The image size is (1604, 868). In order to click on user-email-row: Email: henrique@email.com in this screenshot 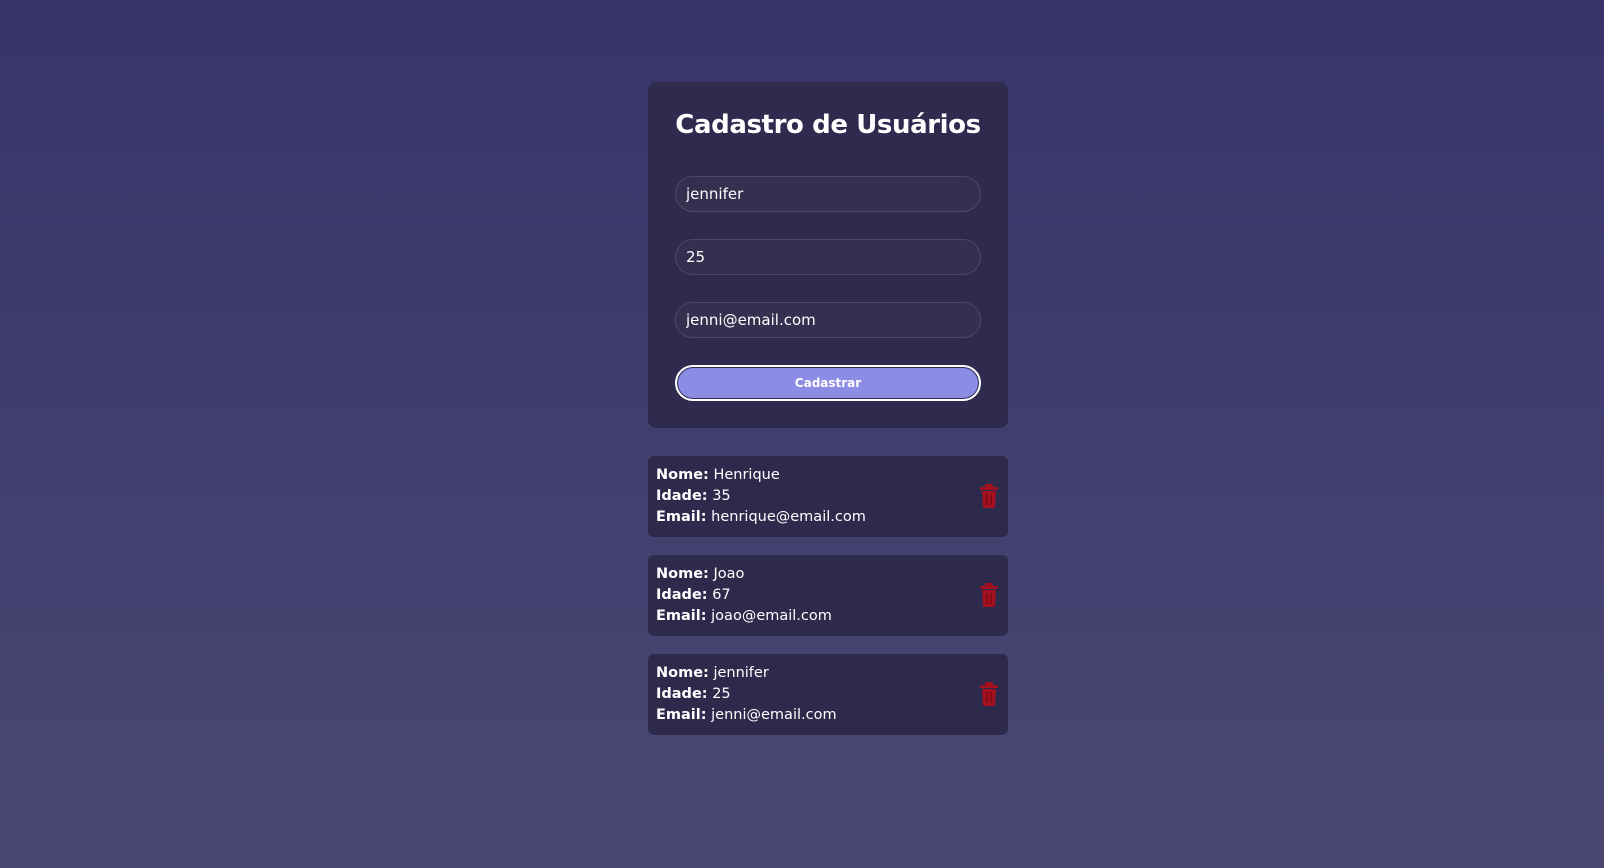, I will do `click(761, 517)`.